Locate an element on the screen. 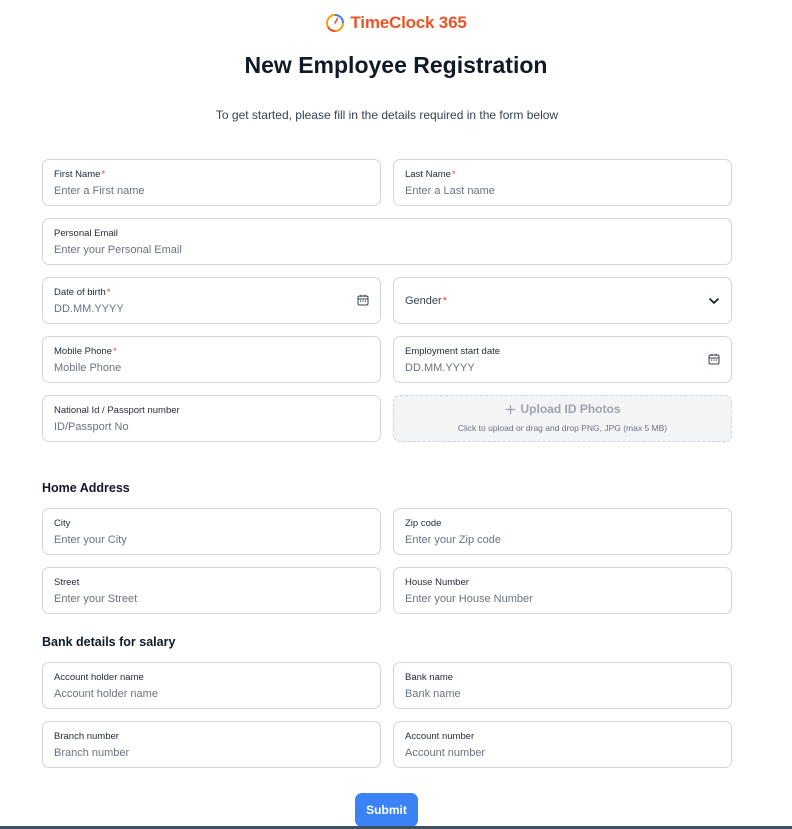 This screenshot has width=792, height=829. brand-name: TimeClock 365 is located at coordinates (408, 22).